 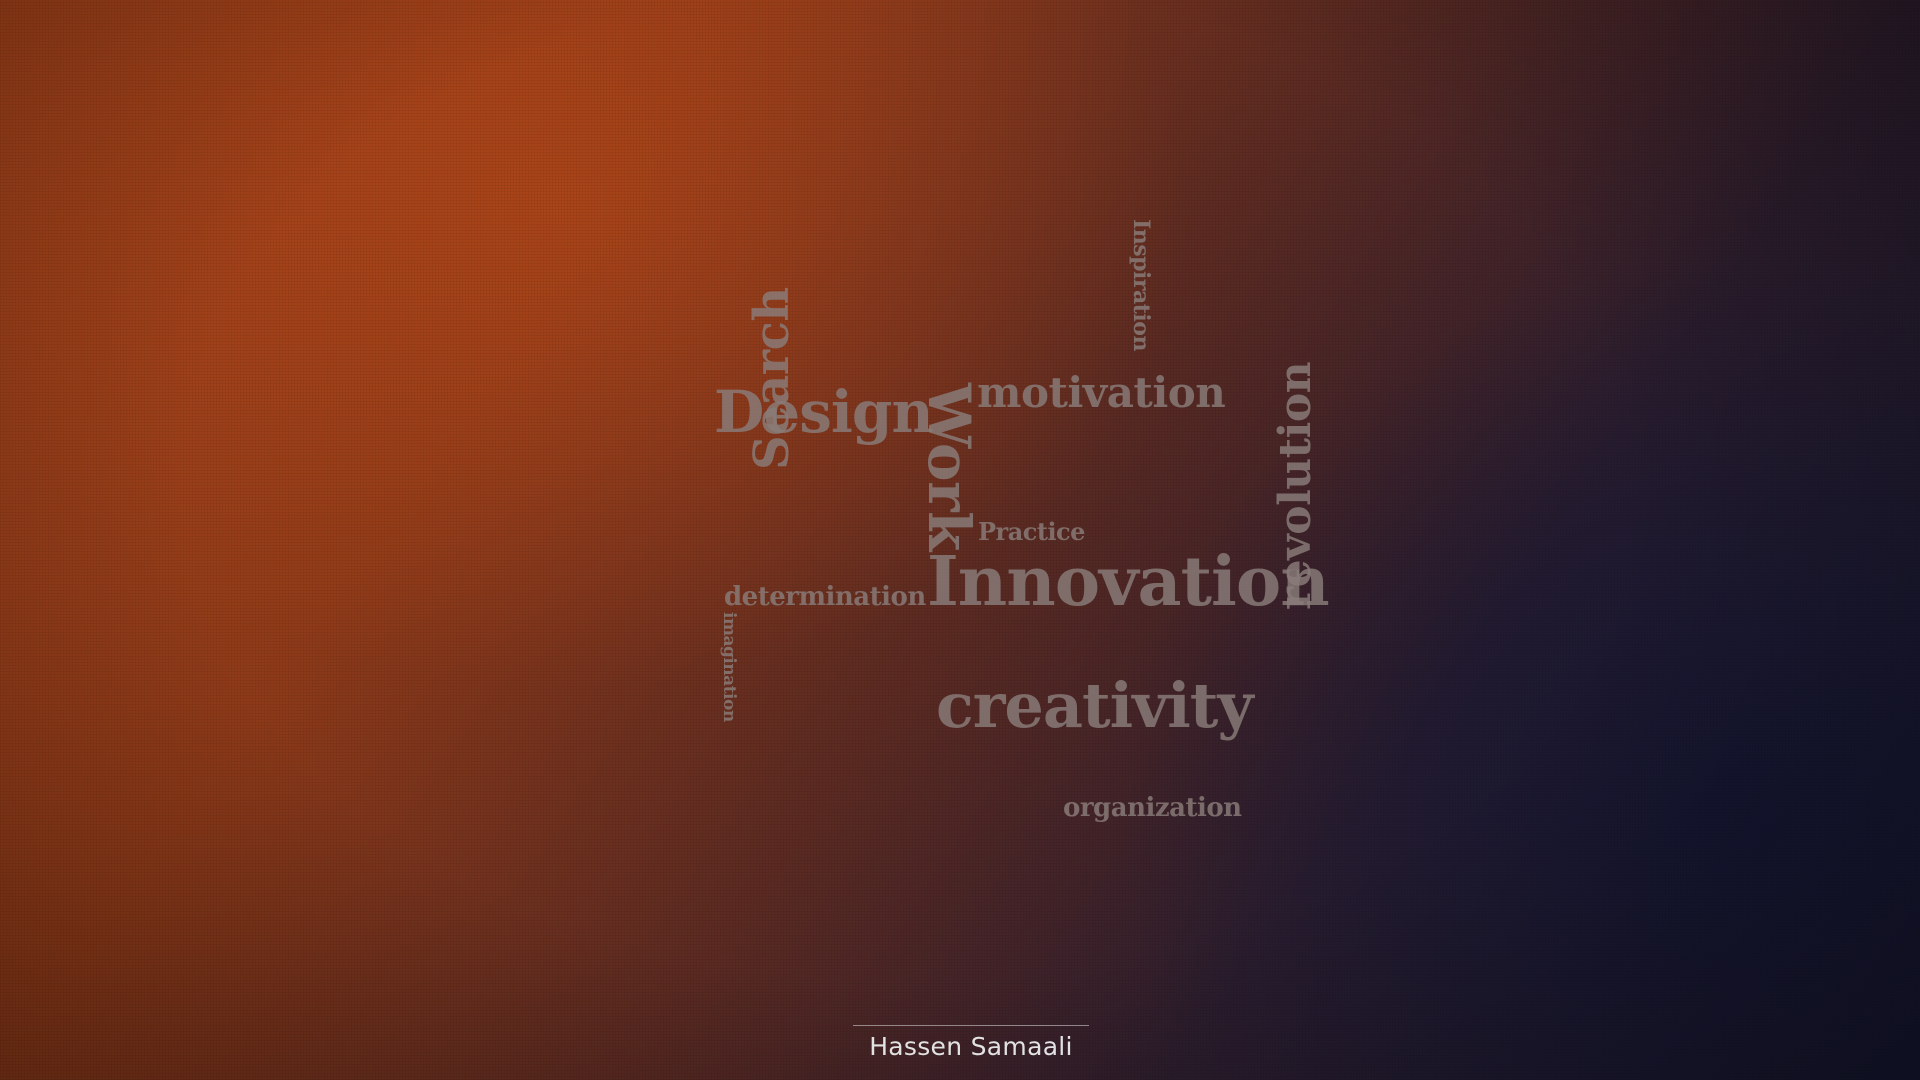 I want to click on word-organization: organization, so click(x=1152, y=808).